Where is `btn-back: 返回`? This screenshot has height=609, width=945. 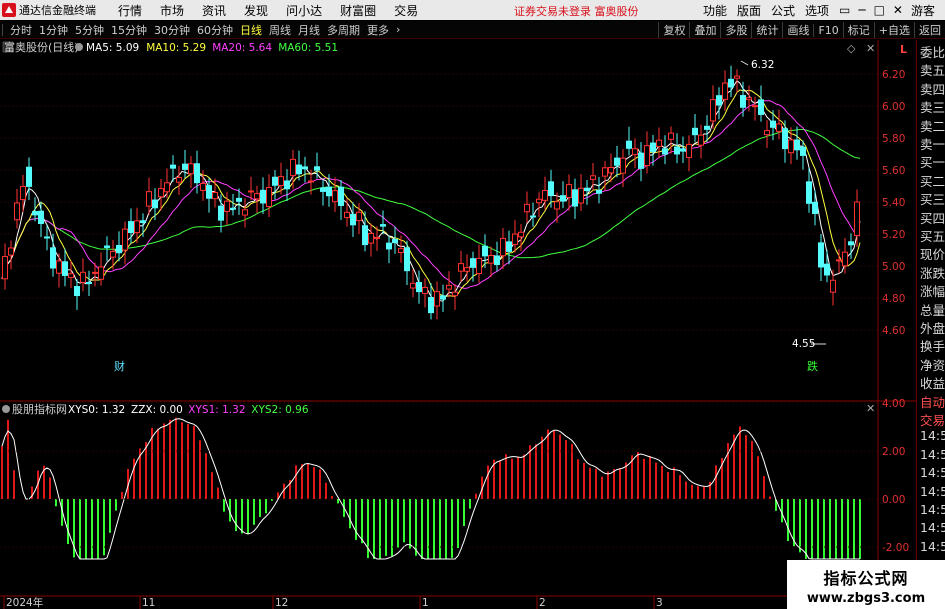 btn-back: 返回 is located at coordinates (929, 30).